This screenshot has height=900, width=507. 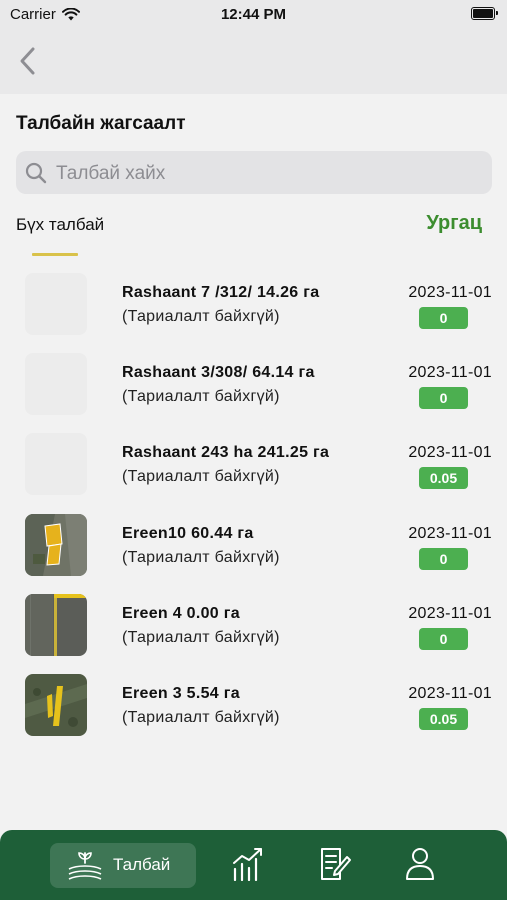 I want to click on filter-all-fields: Бүх талбай, so click(x=60, y=225).